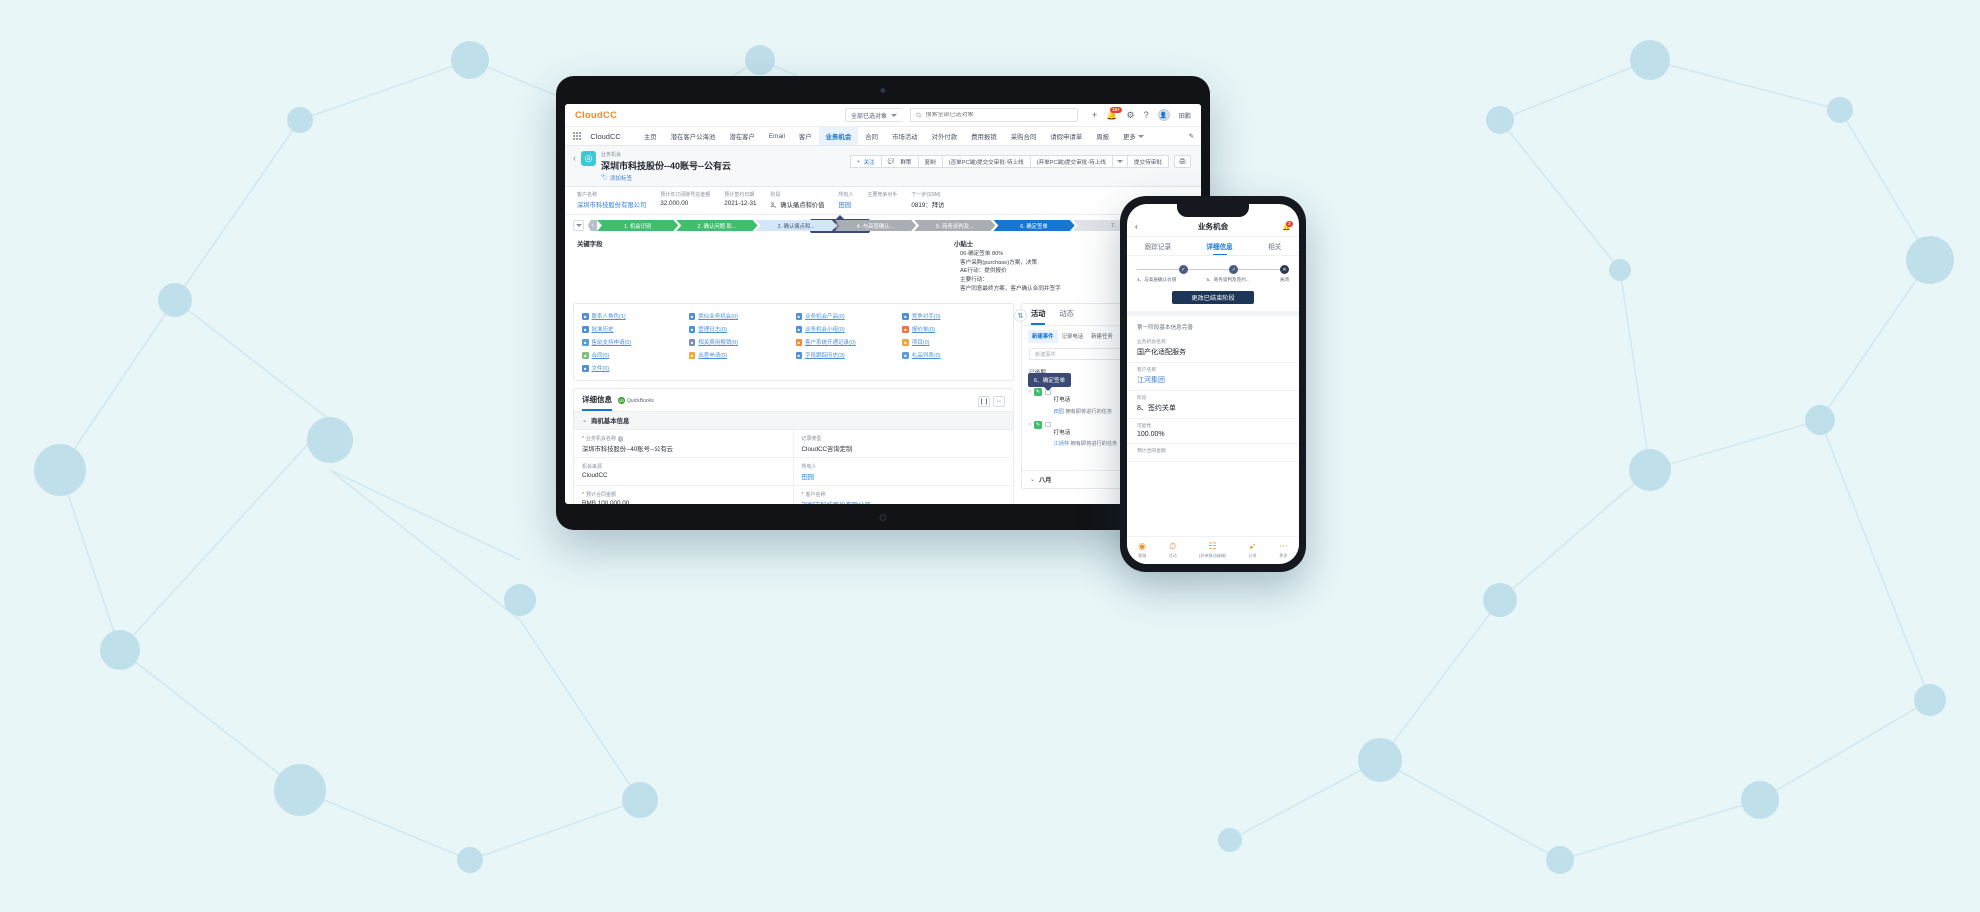 The height and width of the screenshot is (912, 1980). What do you see at coordinates (1191, 136) in the screenshot?
I see `nav-edit-button: ✎` at bounding box center [1191, 136].